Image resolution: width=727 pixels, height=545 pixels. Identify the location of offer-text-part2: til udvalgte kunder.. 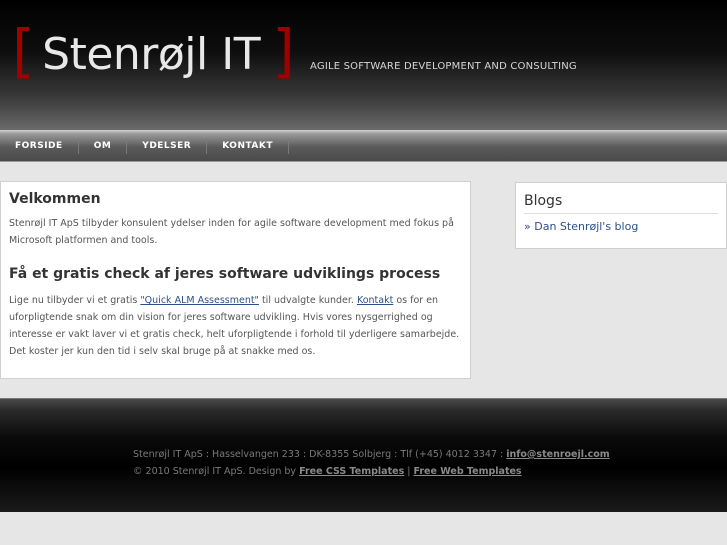
(307, 300).